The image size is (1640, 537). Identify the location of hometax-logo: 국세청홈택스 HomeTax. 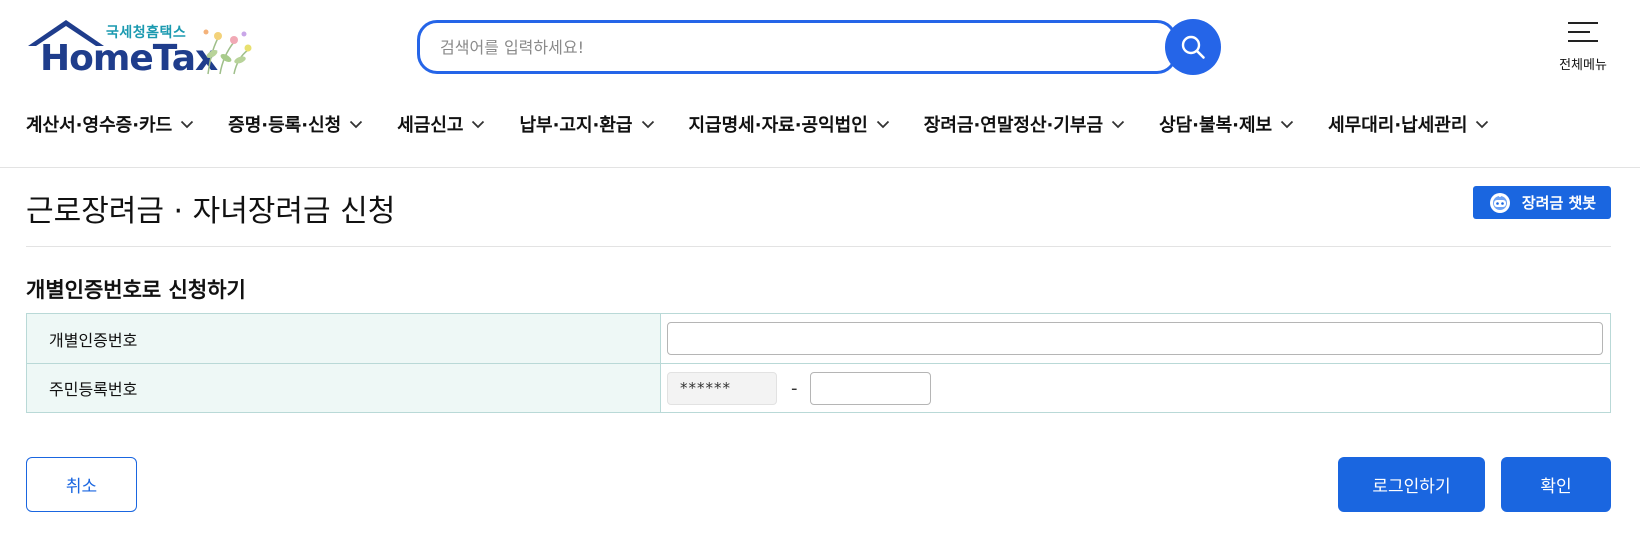
(146, 48).